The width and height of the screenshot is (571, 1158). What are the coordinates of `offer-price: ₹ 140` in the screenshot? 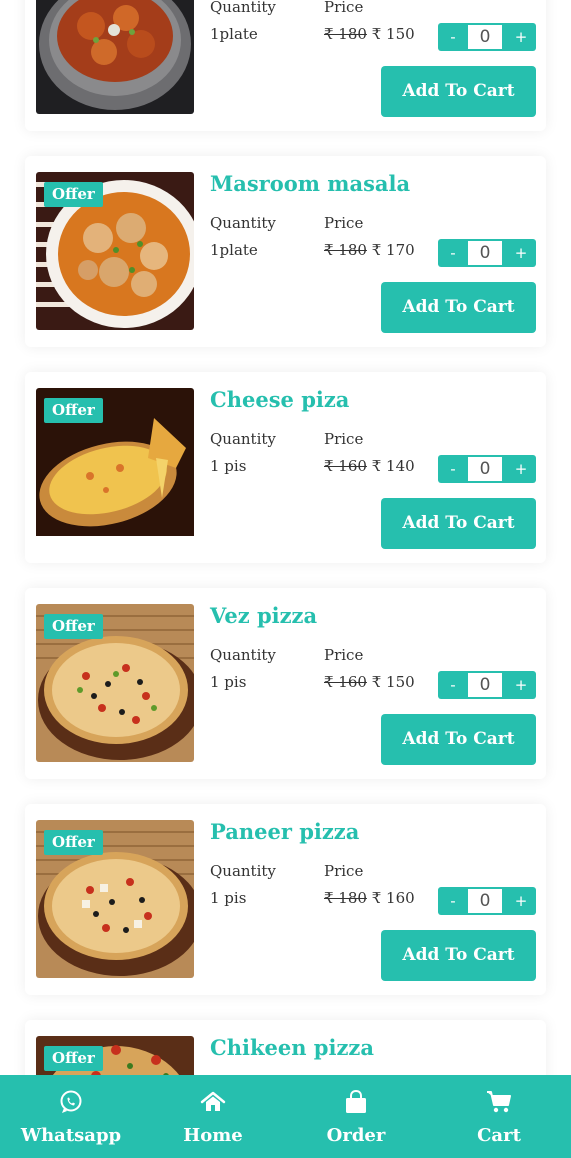 It's located at (393, 466).